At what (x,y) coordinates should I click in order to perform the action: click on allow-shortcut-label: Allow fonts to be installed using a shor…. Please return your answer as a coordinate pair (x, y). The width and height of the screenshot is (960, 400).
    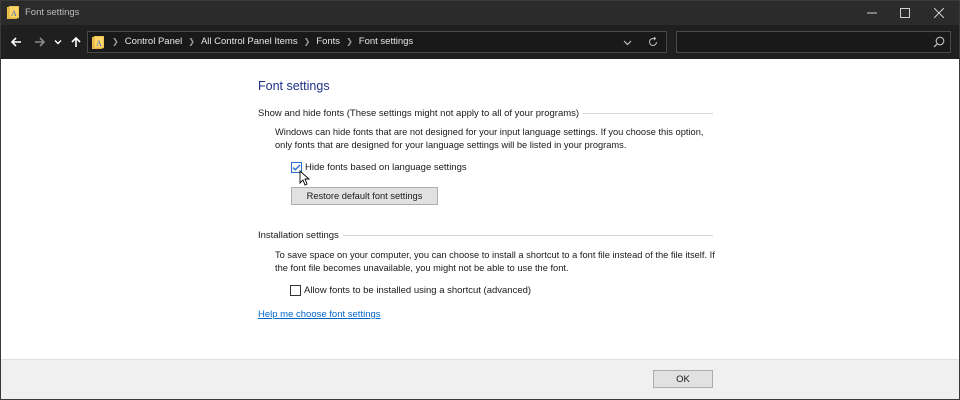
    Looking at the image, I should click on (417, 290).